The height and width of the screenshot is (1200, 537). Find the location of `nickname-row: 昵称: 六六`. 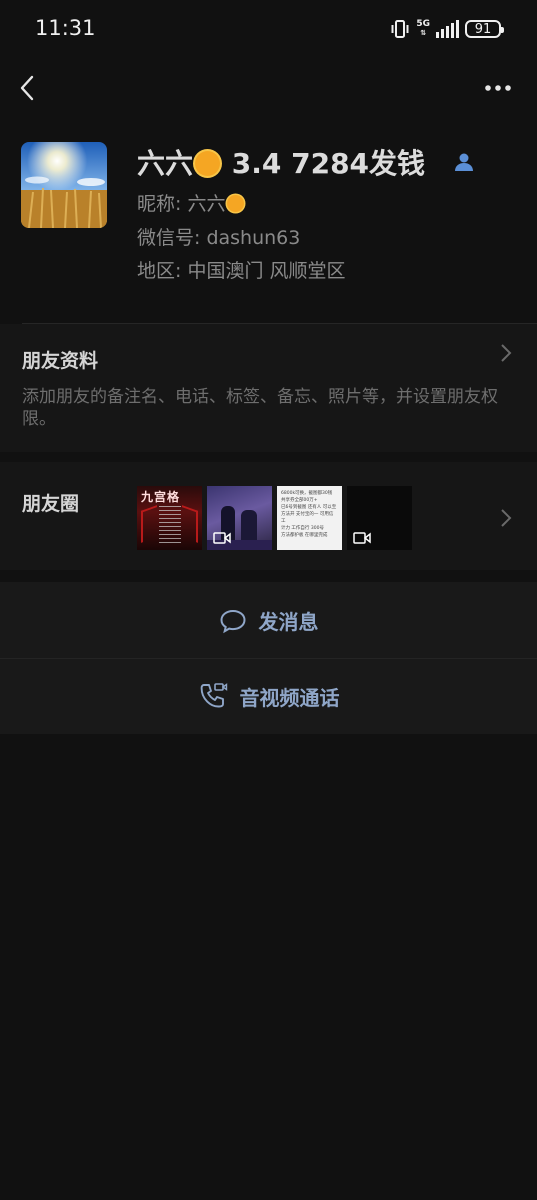

nickname-row: 昵称: 六六 is located at coordinates (191, 202).